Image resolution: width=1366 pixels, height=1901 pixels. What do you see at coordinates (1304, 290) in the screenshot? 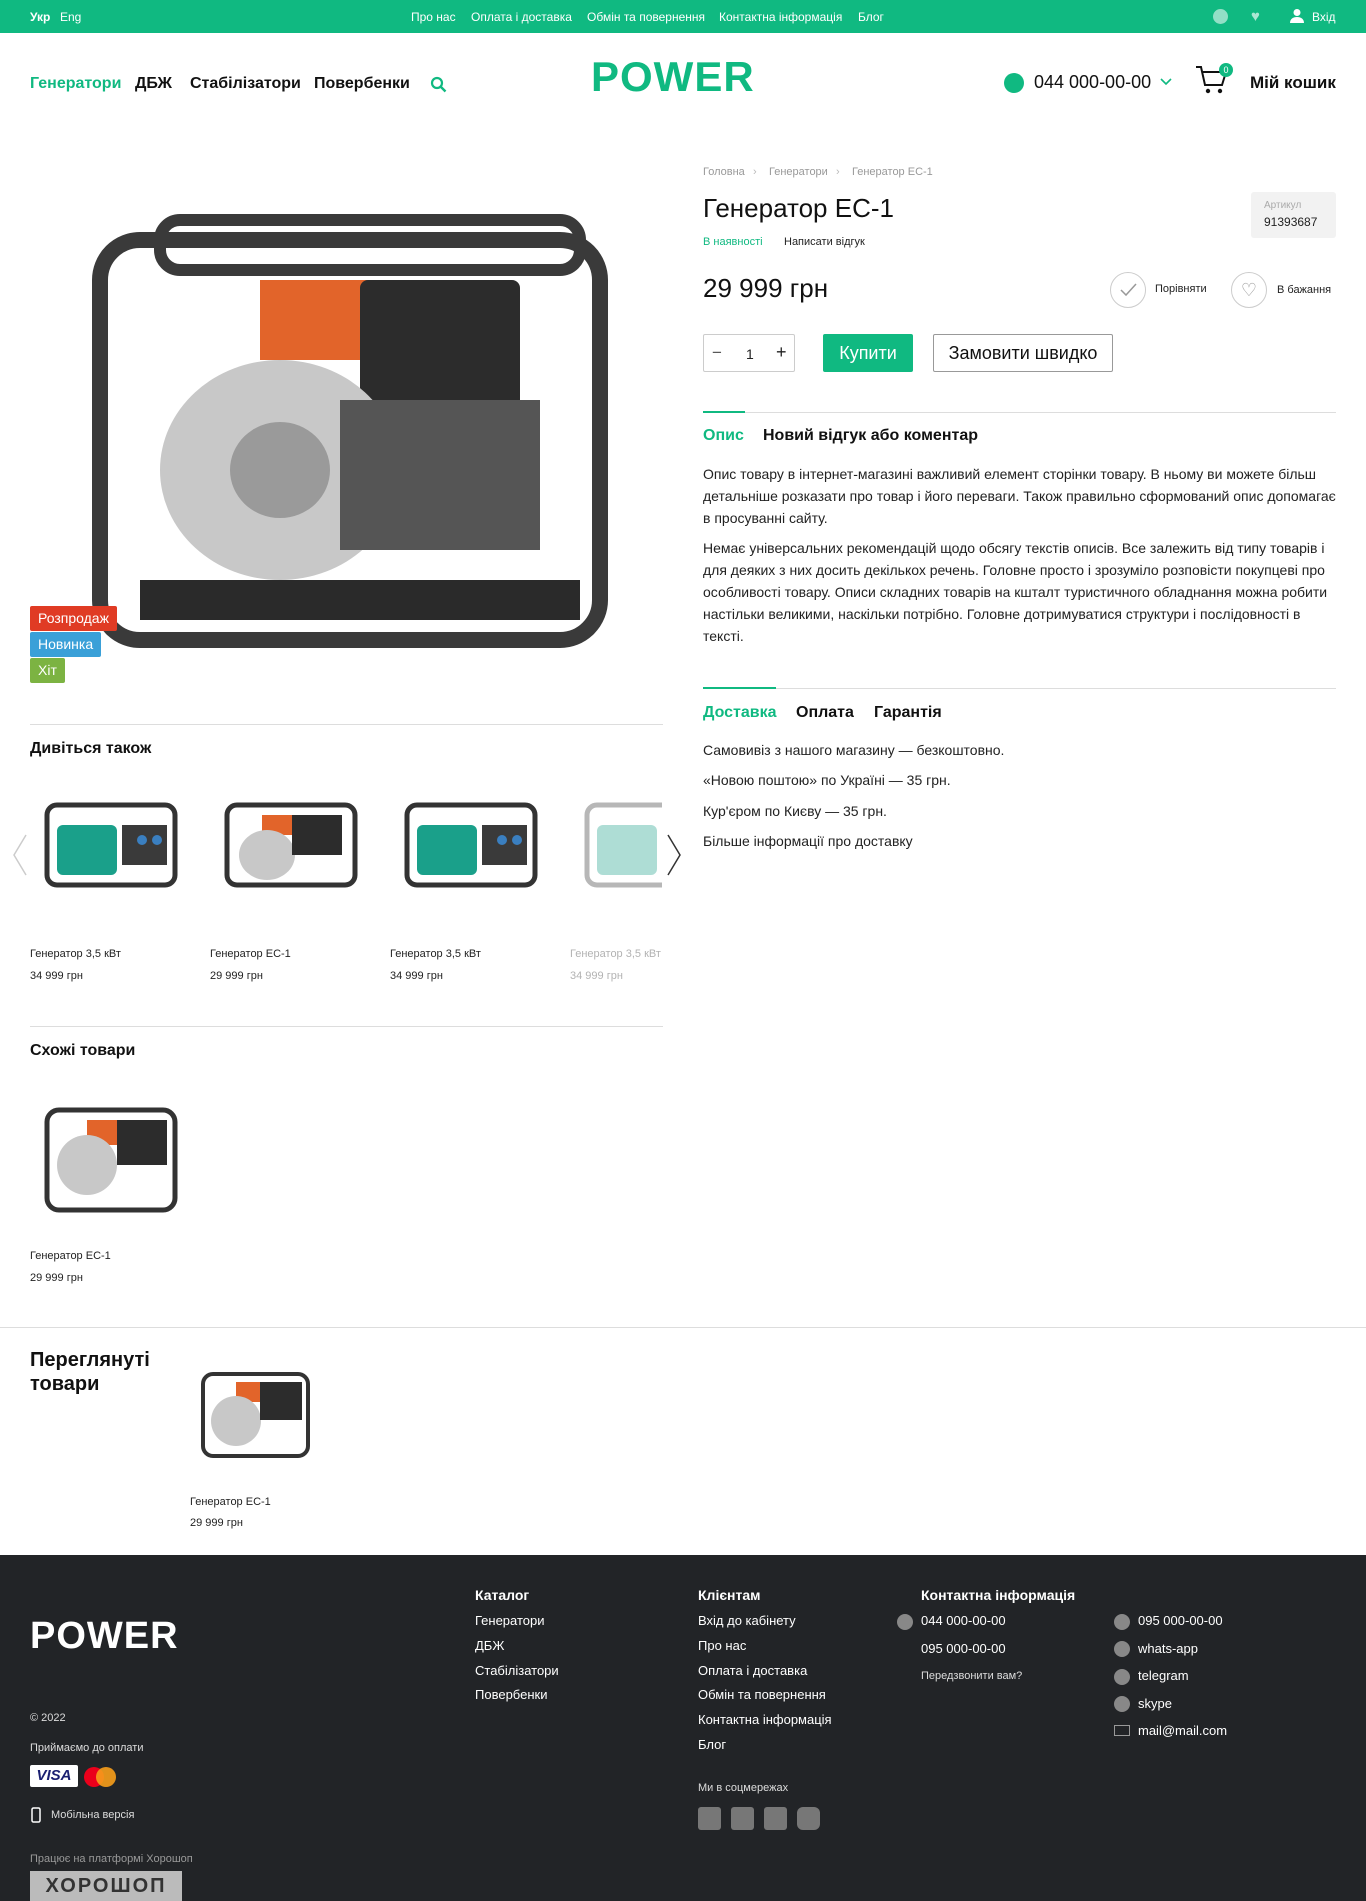
I see `wishlist-label: В бажання` at bounding box center [1304, 290].